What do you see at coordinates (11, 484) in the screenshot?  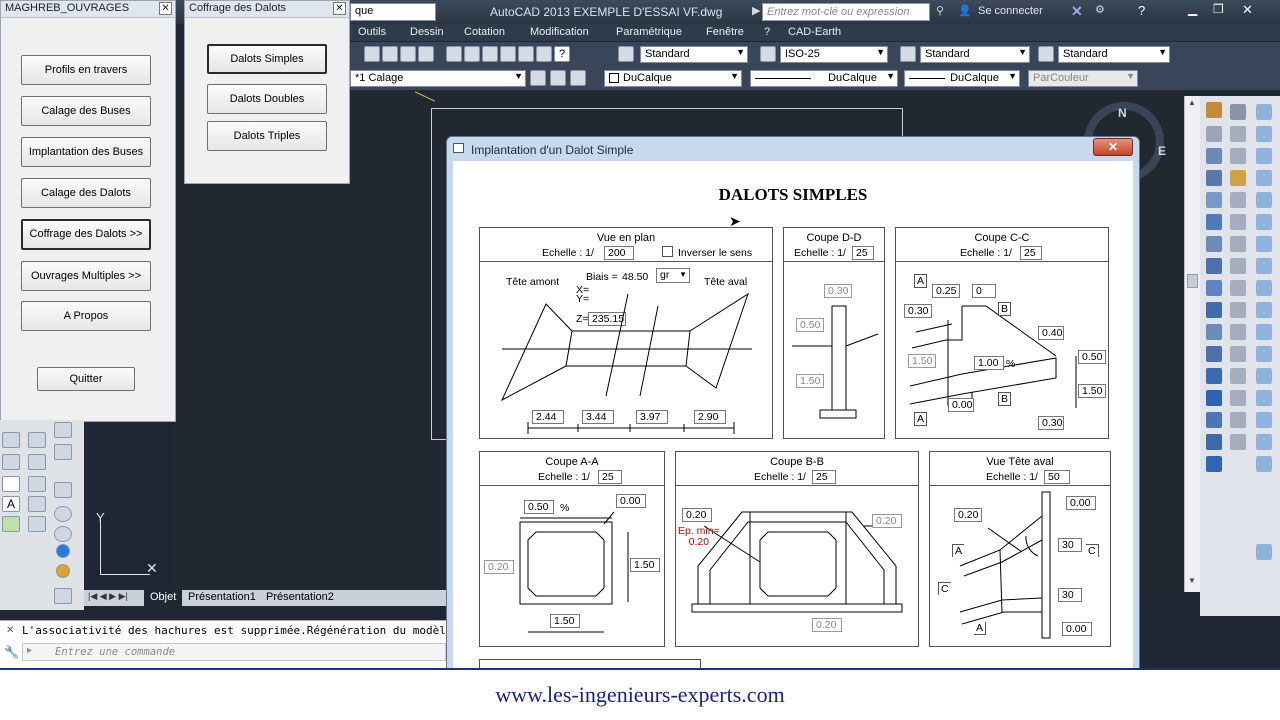 I see `table-icon` at bounding box center [11, 484].